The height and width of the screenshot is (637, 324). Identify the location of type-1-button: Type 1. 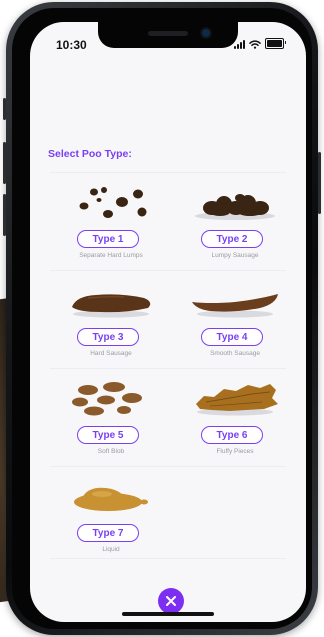
(108, 239).